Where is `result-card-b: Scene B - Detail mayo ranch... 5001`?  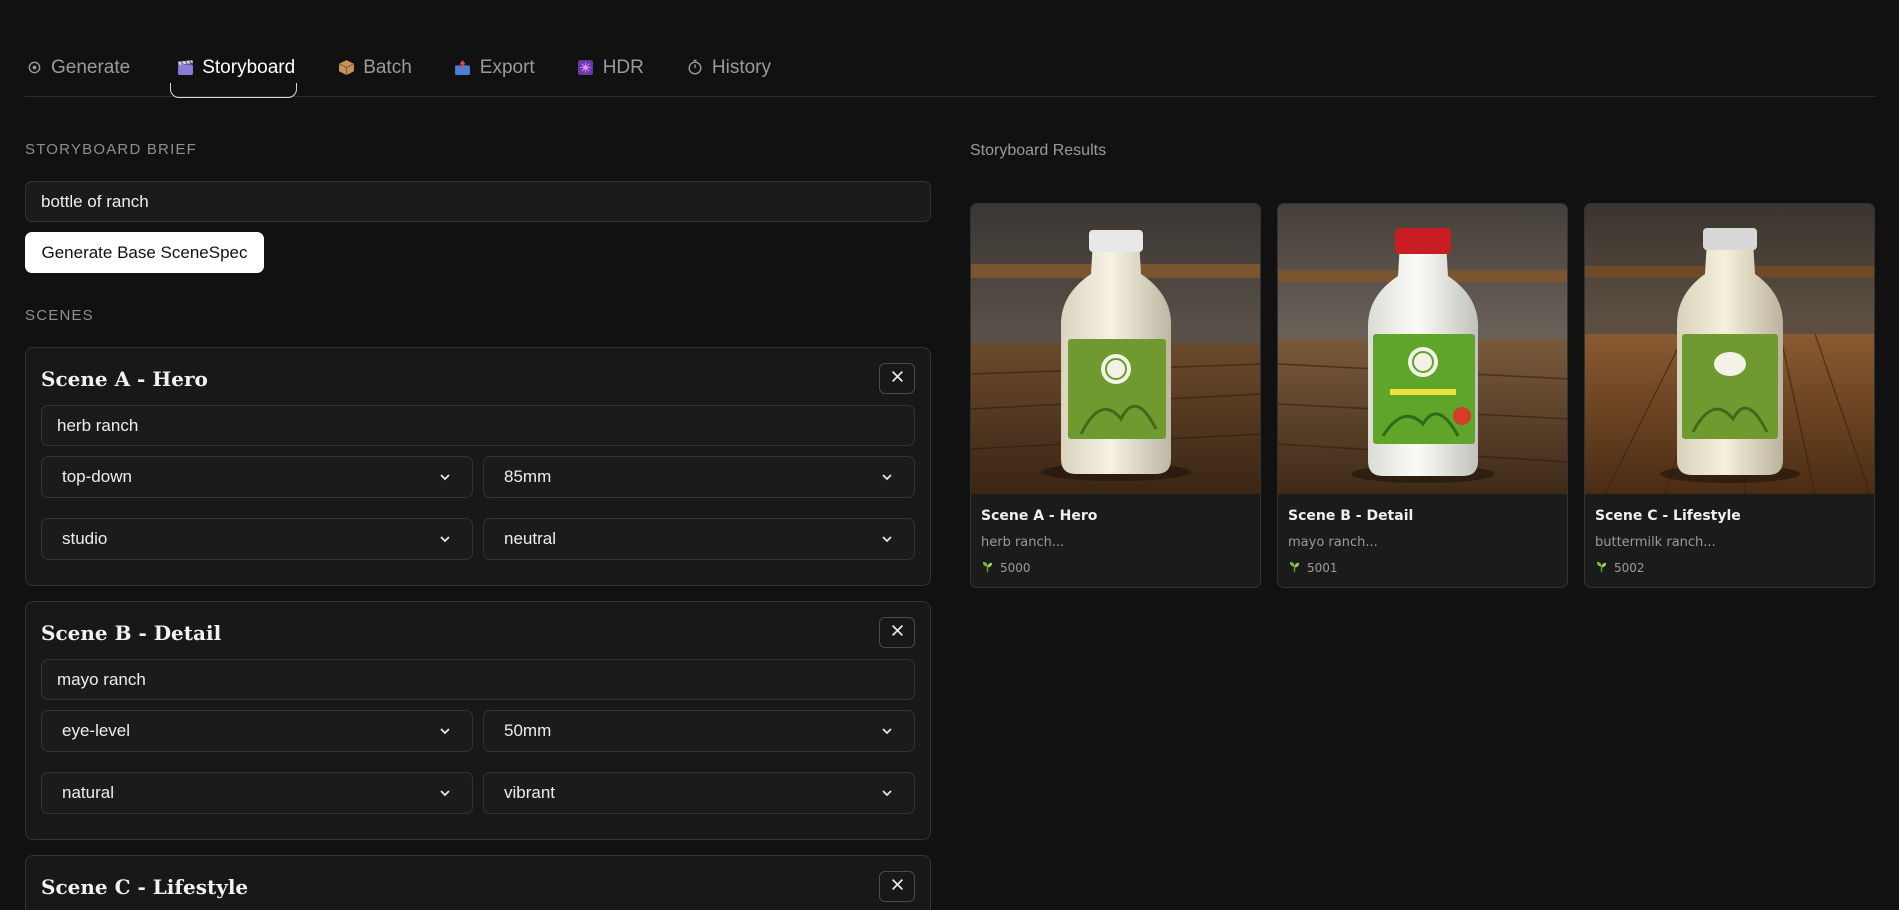 result-card-b: Scene B - Detail mayo ranch... 5001 is located at coordinates (1422, 395).